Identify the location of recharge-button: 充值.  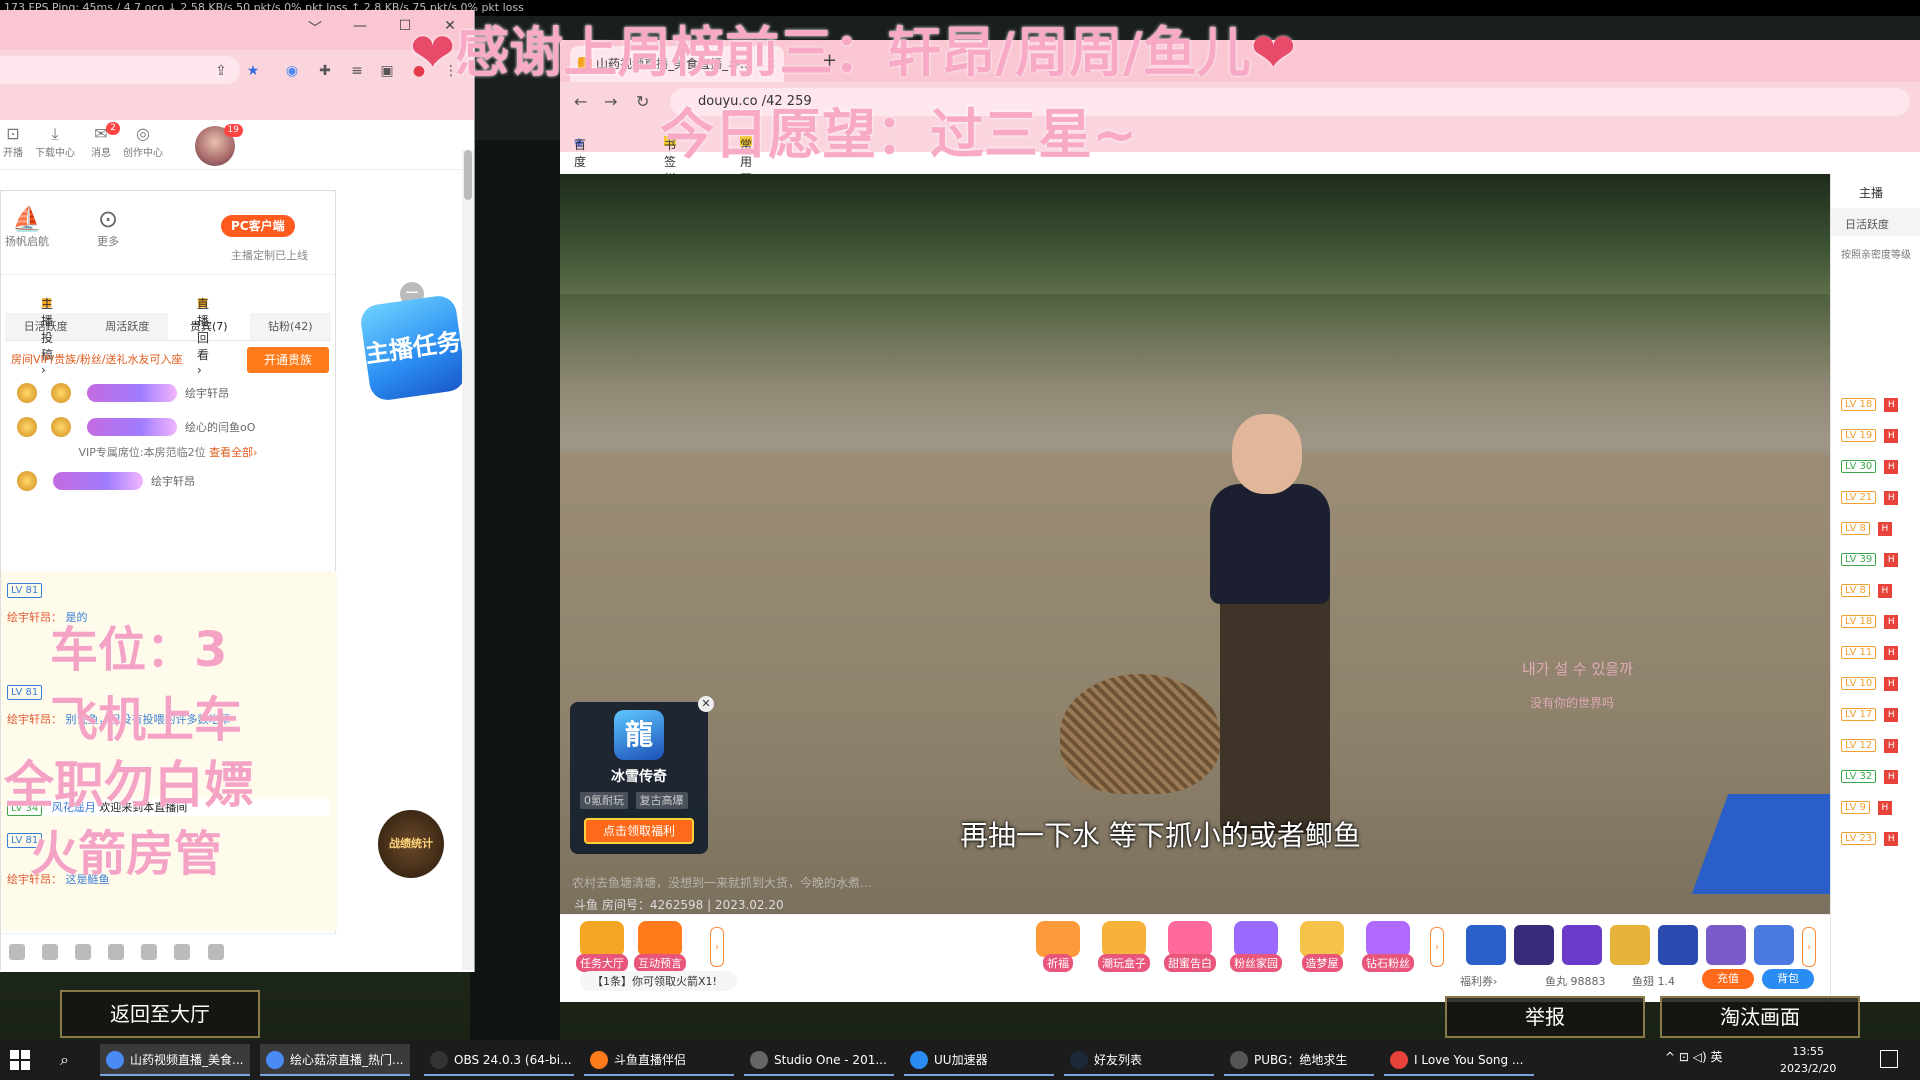
(1728, 979).